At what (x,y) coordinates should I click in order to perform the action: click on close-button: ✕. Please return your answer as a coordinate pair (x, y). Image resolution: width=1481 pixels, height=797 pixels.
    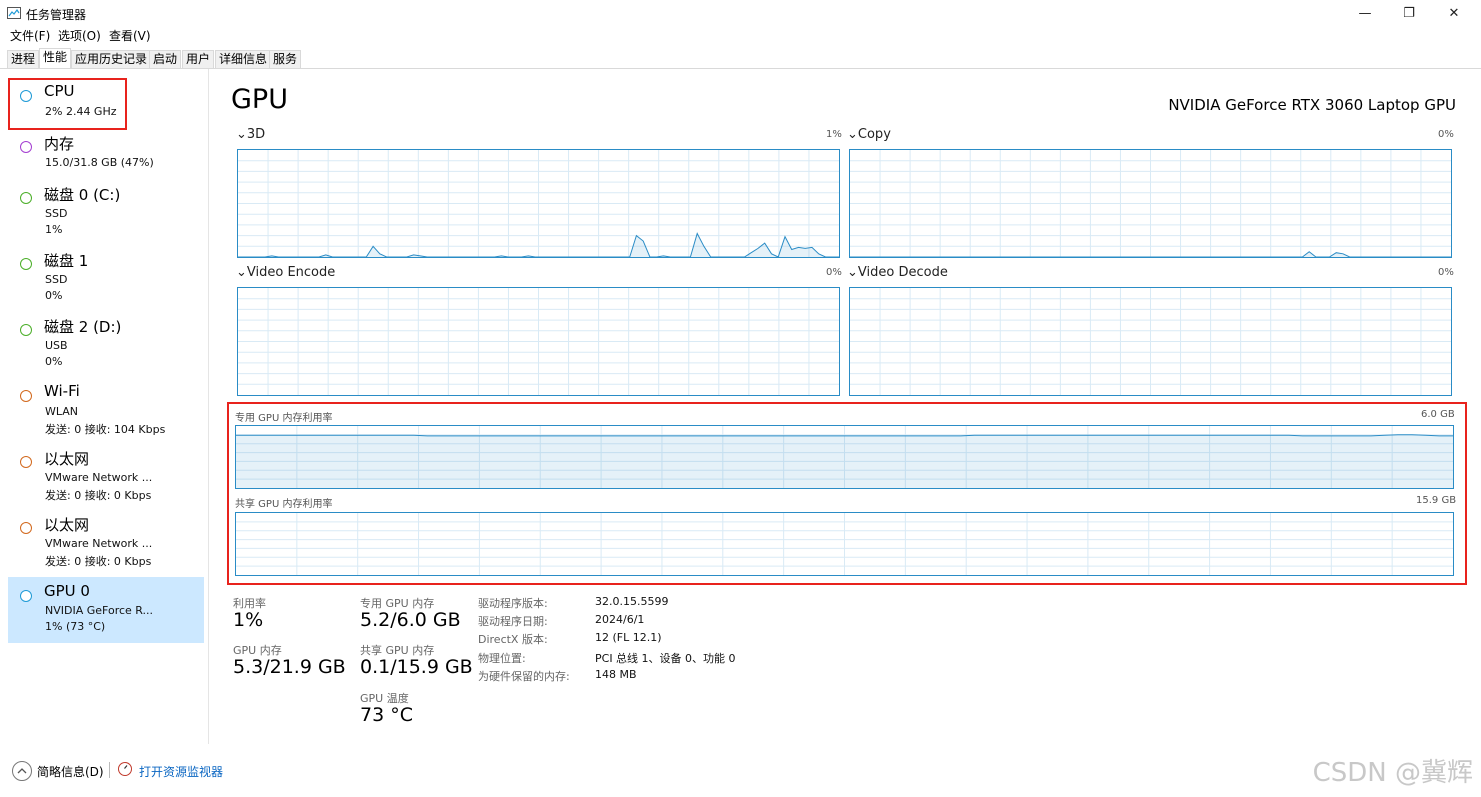
    Looking at the image, I should click on (1454, 14).